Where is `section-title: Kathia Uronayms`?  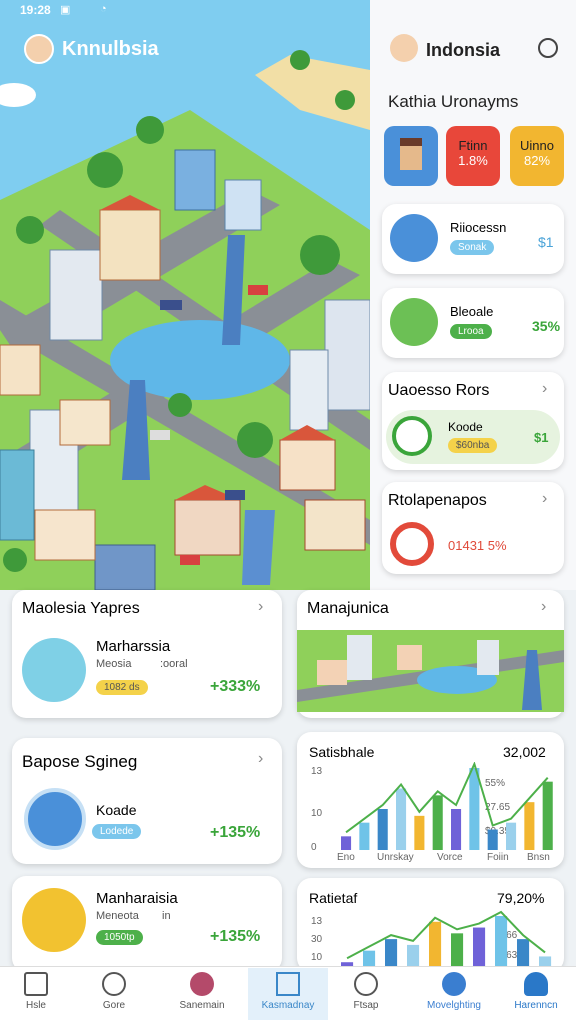 section-title: Kathia Uronayms is located at coordinates (453, 101).